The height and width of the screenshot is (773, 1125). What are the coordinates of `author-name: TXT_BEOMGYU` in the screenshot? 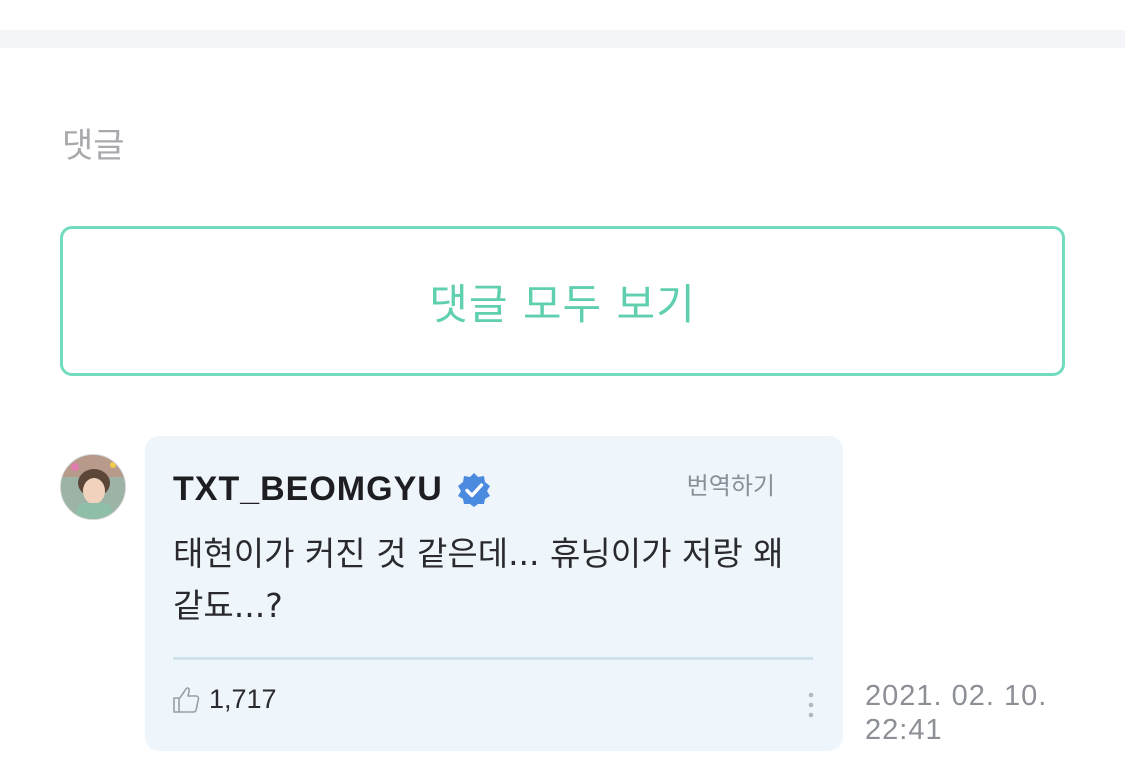 It's located at (308, 489).